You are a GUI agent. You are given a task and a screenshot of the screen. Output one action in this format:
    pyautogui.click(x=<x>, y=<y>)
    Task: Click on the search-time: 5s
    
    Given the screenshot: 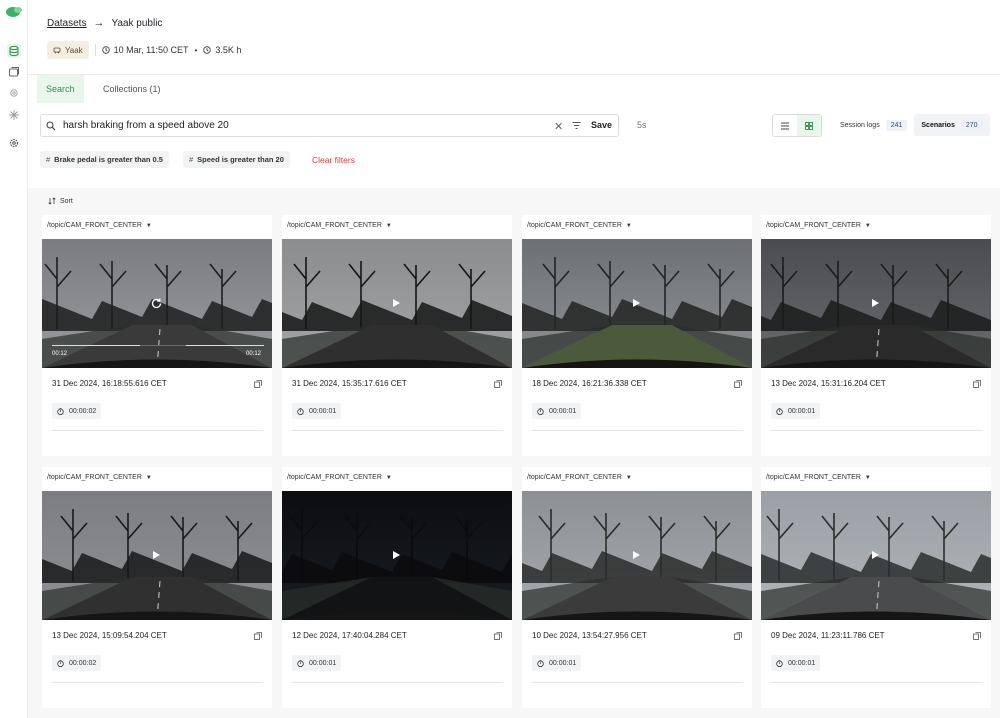 What is the action you would take?
    pyautogui.click(x=642, y=125)
    